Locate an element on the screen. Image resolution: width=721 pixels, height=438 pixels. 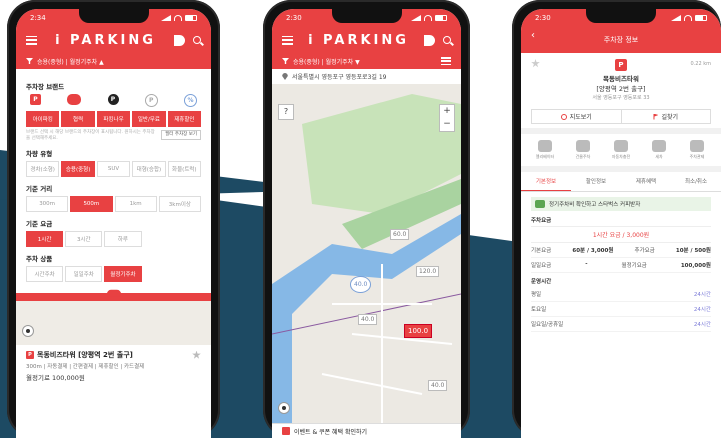
brand-chip: 제휴할인 is located at coordinates (184, 119).